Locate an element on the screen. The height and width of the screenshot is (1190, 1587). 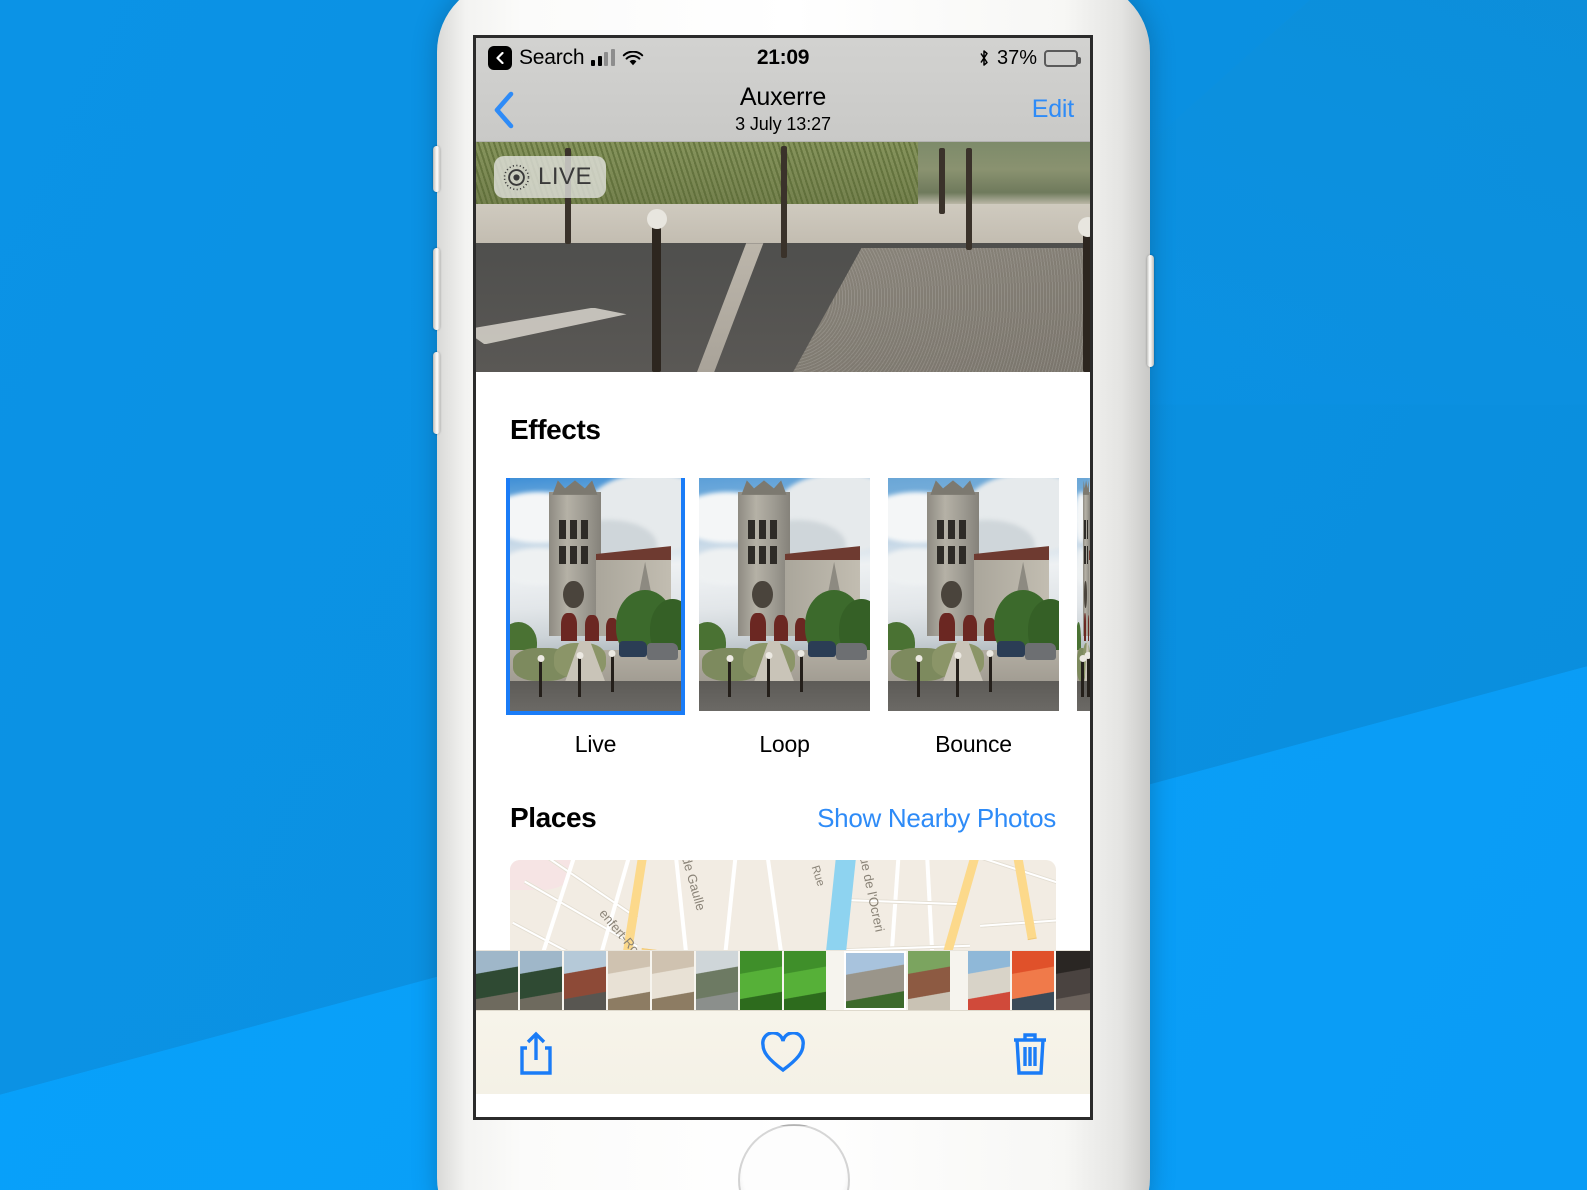
photo-filmstrip is located at coordinates (783, 980).